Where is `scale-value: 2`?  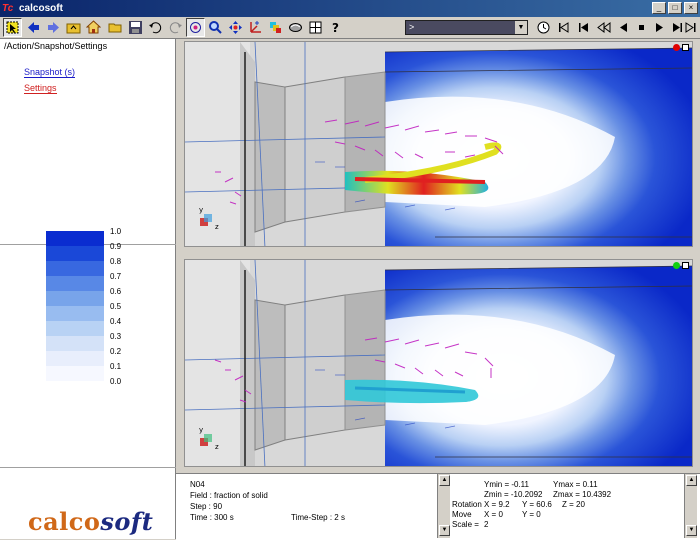 scale-value: 2 is located at coordinates (486, 524).